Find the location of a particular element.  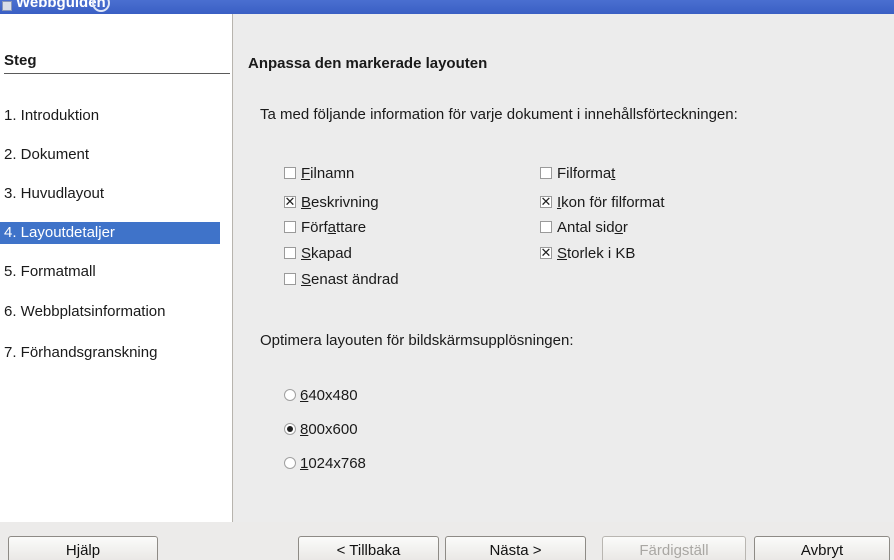

step-forhandsgranskning: 7. Förhandsgranskning is located at coordinates (110, 353).